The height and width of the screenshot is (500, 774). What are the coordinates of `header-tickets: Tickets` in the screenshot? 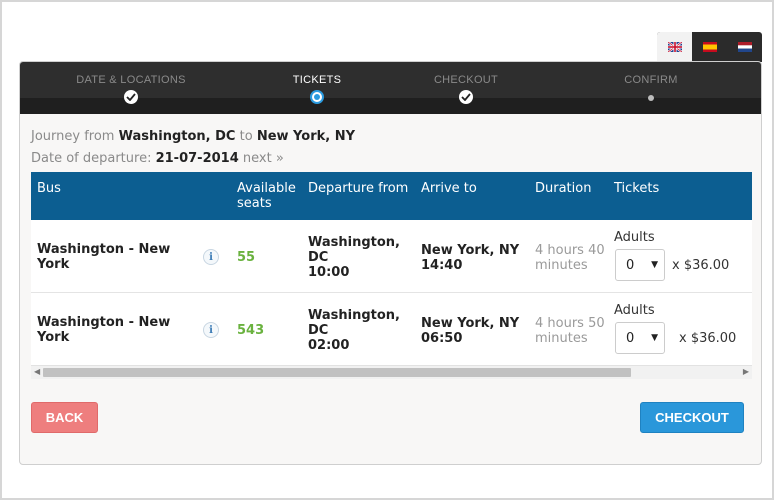 It's located at (637, 188).